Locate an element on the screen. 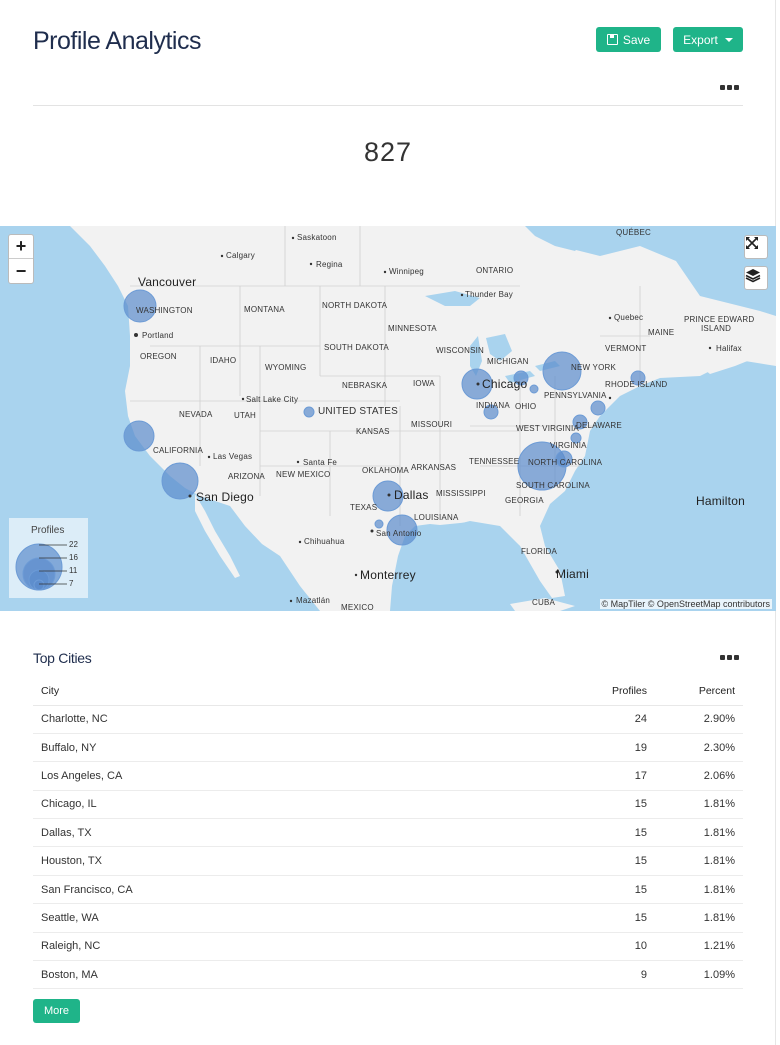 The height and width of the screenshot is (1045, 780). map-label: CUBA is located at coordinates (544, 602).